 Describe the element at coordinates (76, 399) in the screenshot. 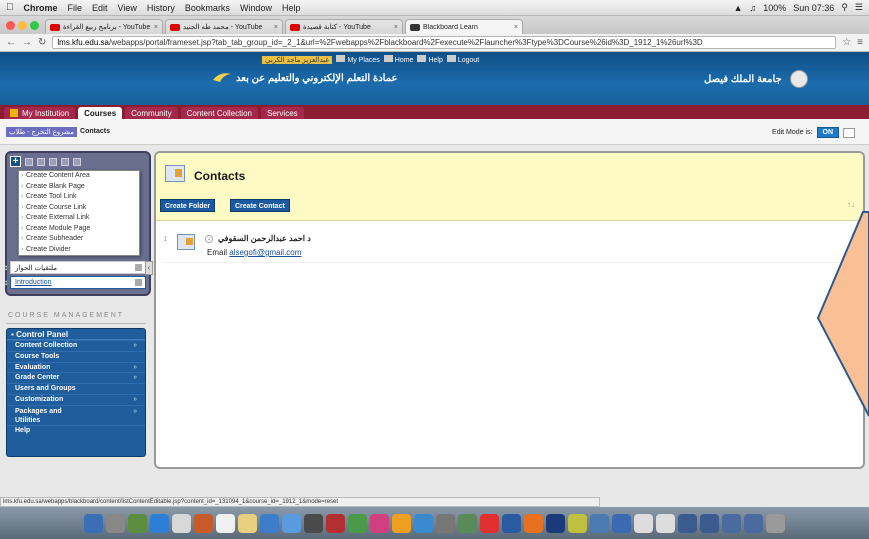

I see `cp-customization: Customization»` at that location.